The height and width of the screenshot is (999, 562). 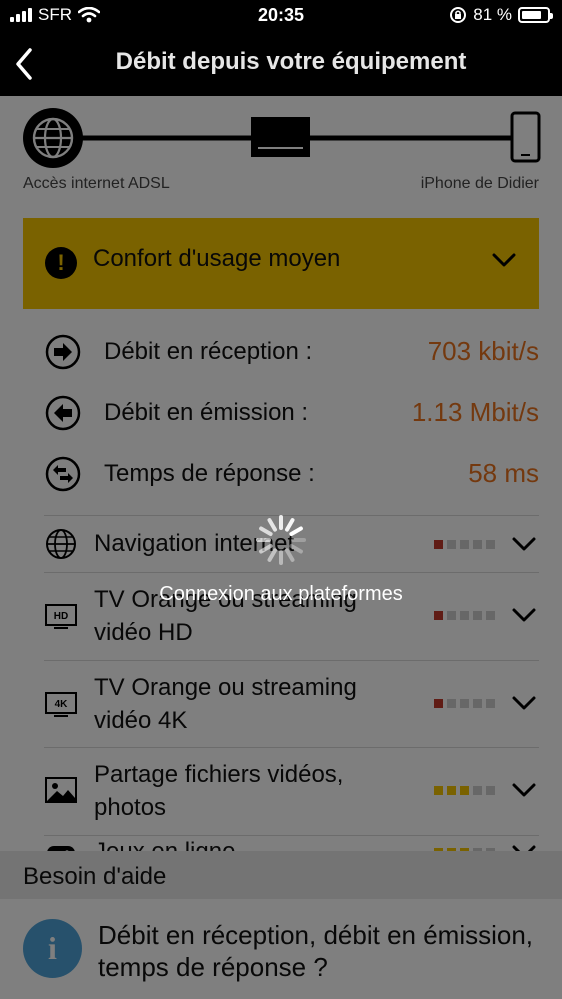 I want to click on chevron-left-icon, so click(x=25, y=64).